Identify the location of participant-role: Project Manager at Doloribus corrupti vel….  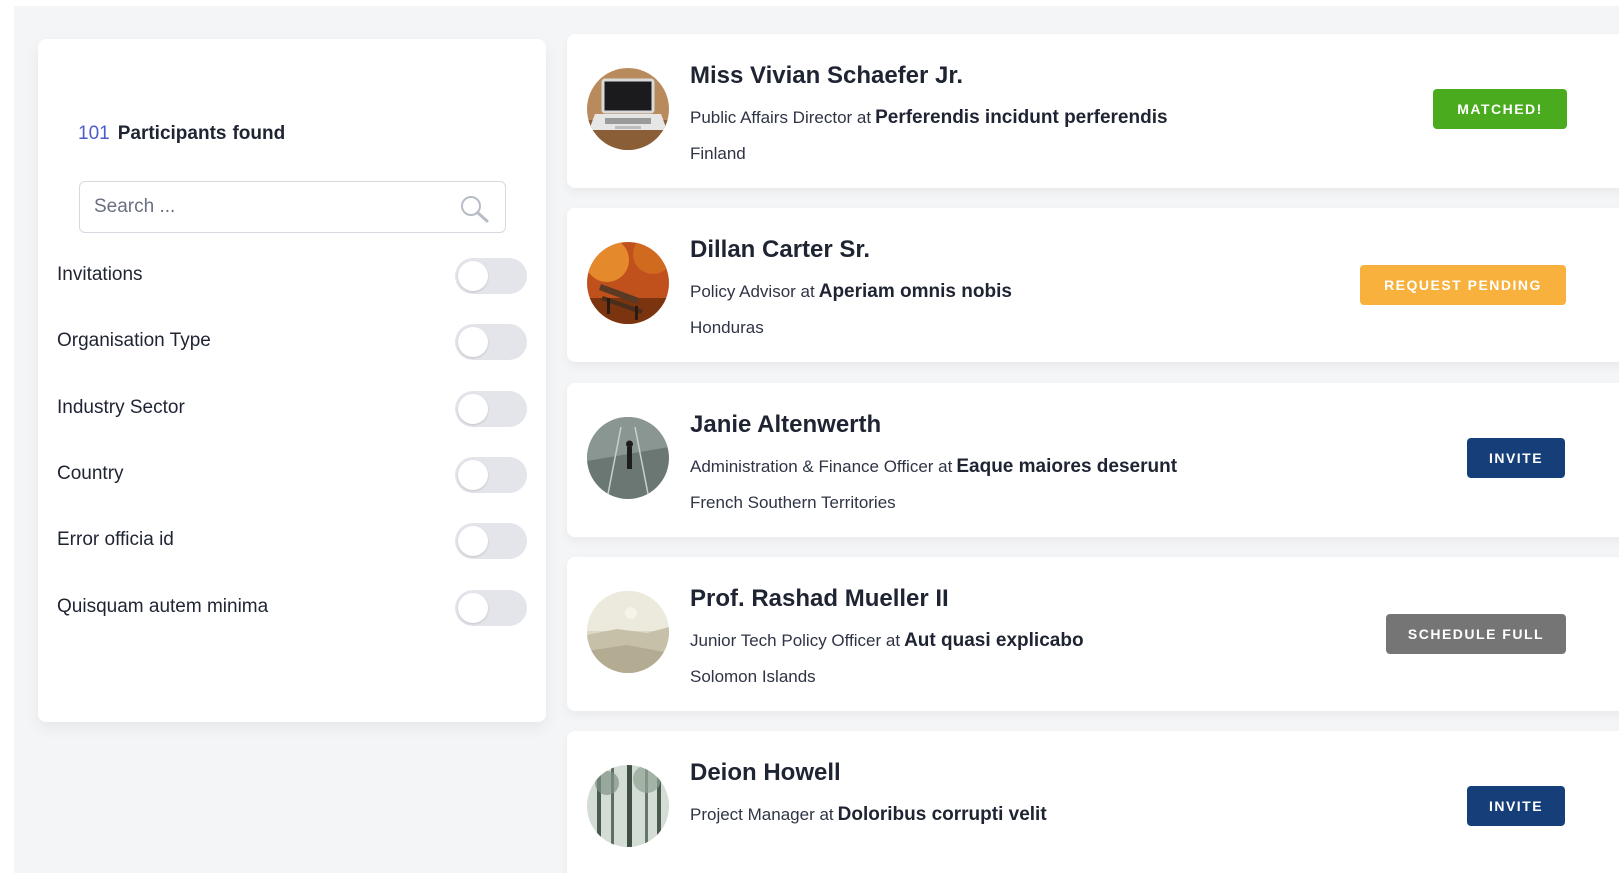
(868, 815).